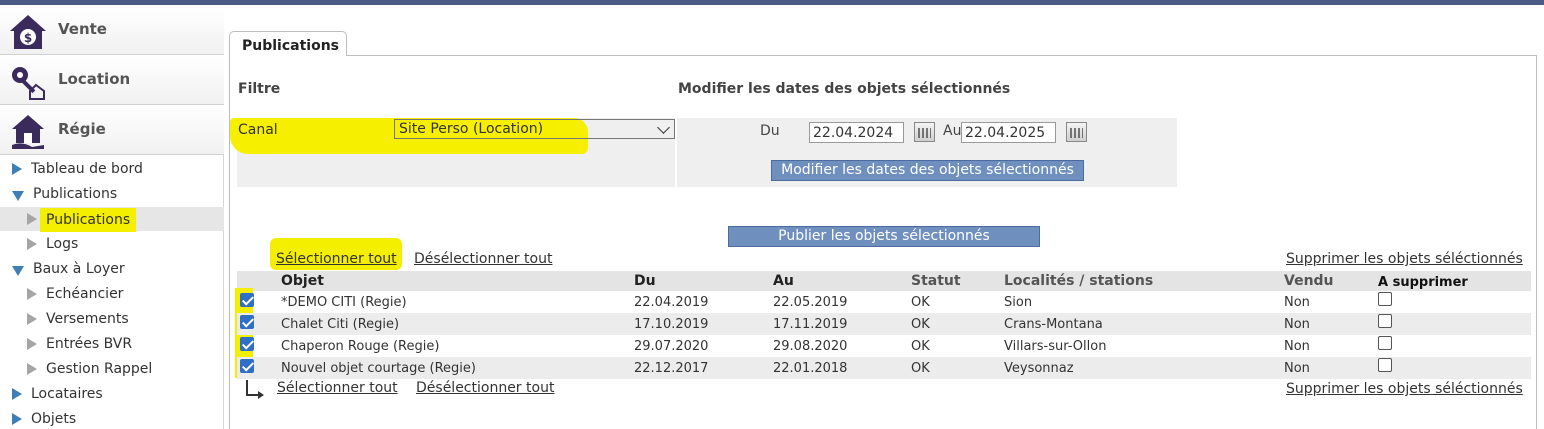 Image resolution: width=1544 pixels, height=429 pixels. What do you see at coordinates (336, 259) in the screenshot?
I see `select-all-link: Sélectionner tout` at bounding box center [336, 259].